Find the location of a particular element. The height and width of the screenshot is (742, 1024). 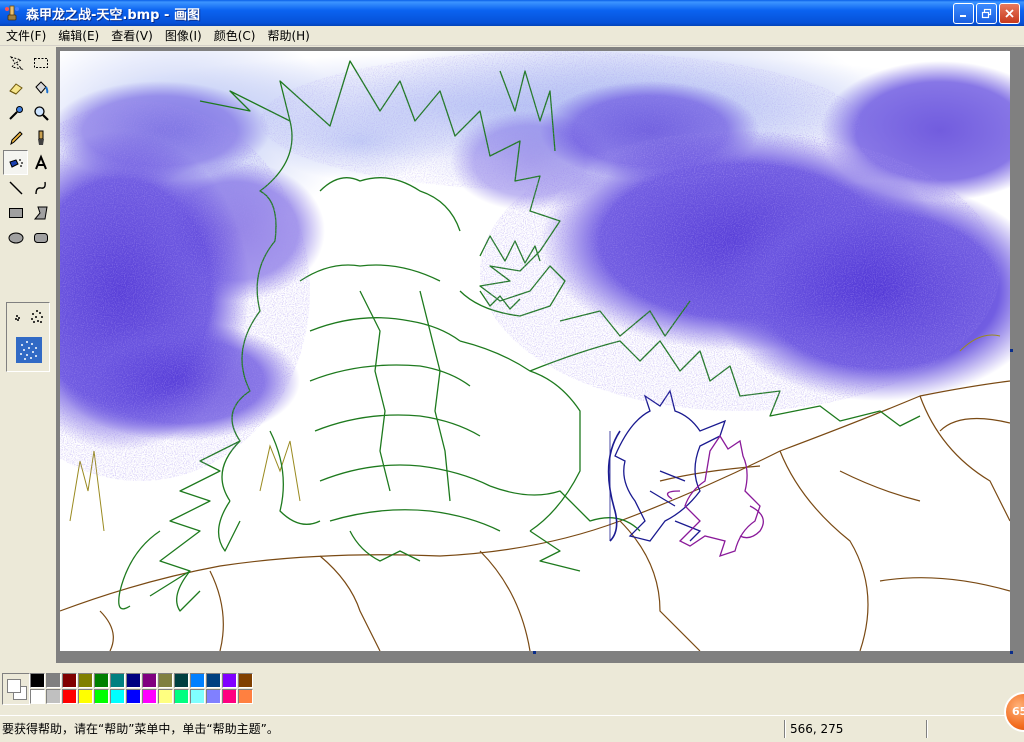

palette-swatches is located at coordinates (142, 689).